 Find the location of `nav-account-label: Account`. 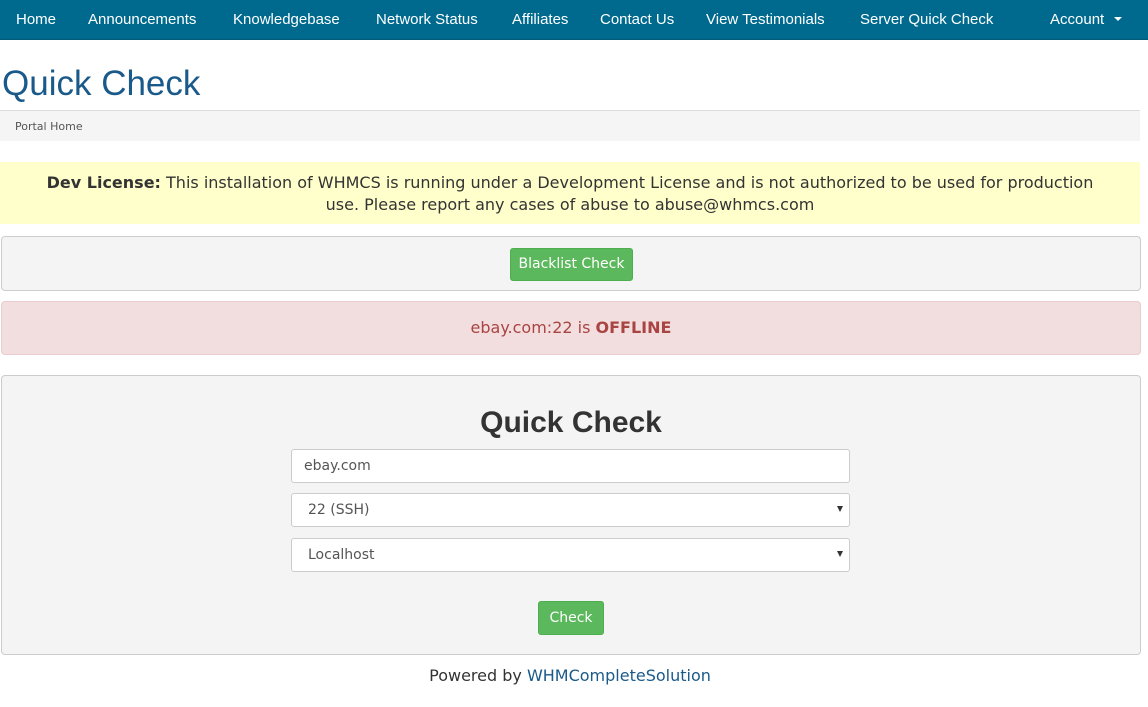

nav-account-label: Account is located at coordinates (1077, 19).